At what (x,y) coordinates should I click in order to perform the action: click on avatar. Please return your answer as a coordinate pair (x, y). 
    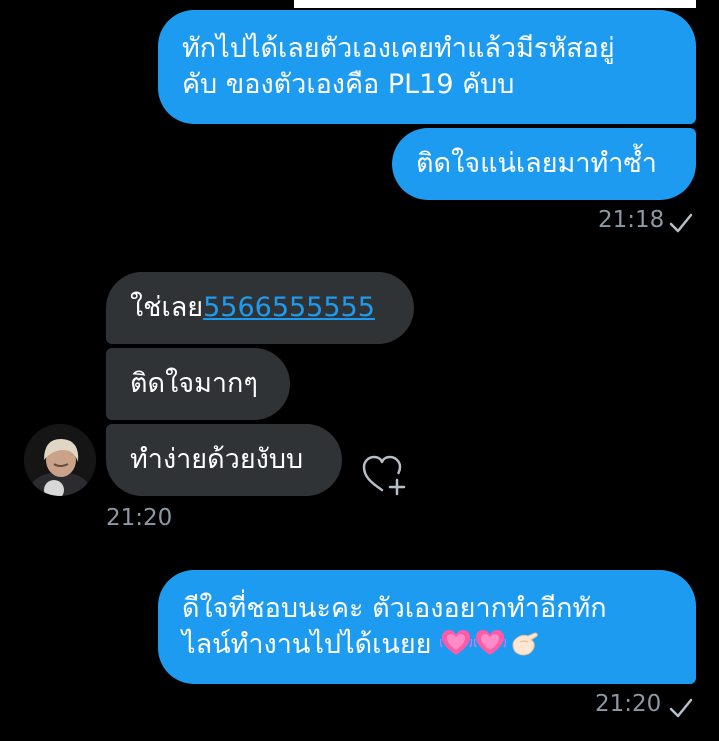
    Looking at the image, I should click on (60, 460).